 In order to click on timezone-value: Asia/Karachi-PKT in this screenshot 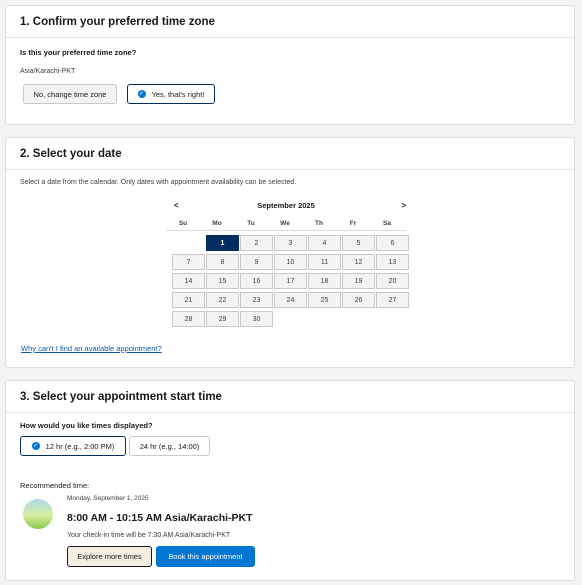, I will do `click(48, 71)`.